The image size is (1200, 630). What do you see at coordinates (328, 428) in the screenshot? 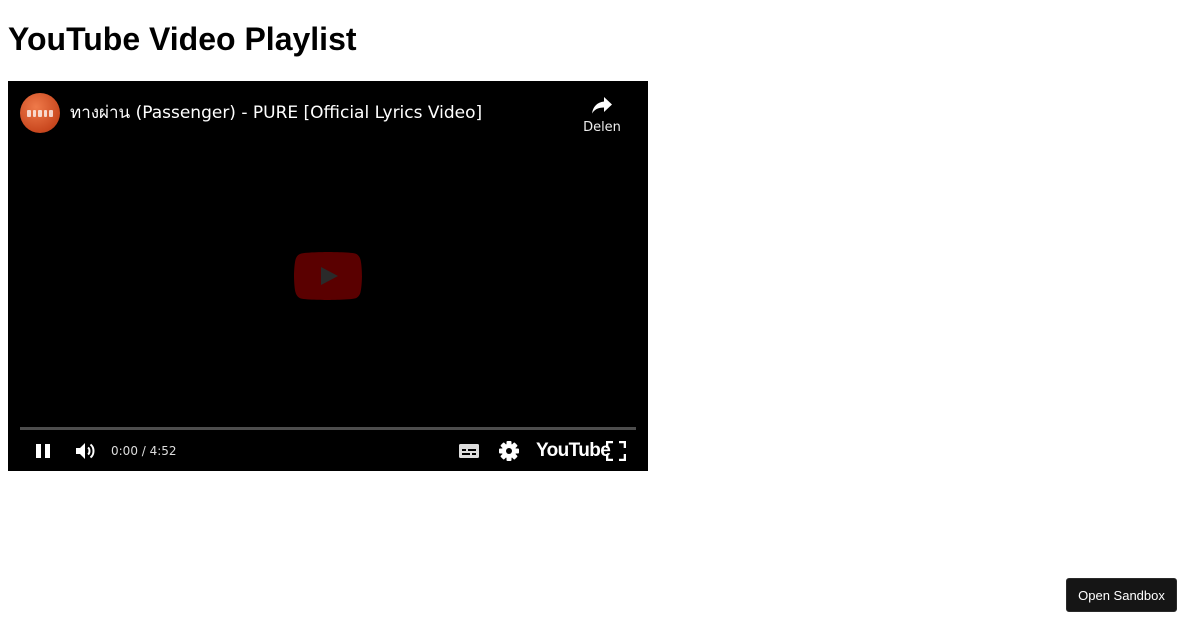
I see `progress-bar` at bounding box center [328, 428].